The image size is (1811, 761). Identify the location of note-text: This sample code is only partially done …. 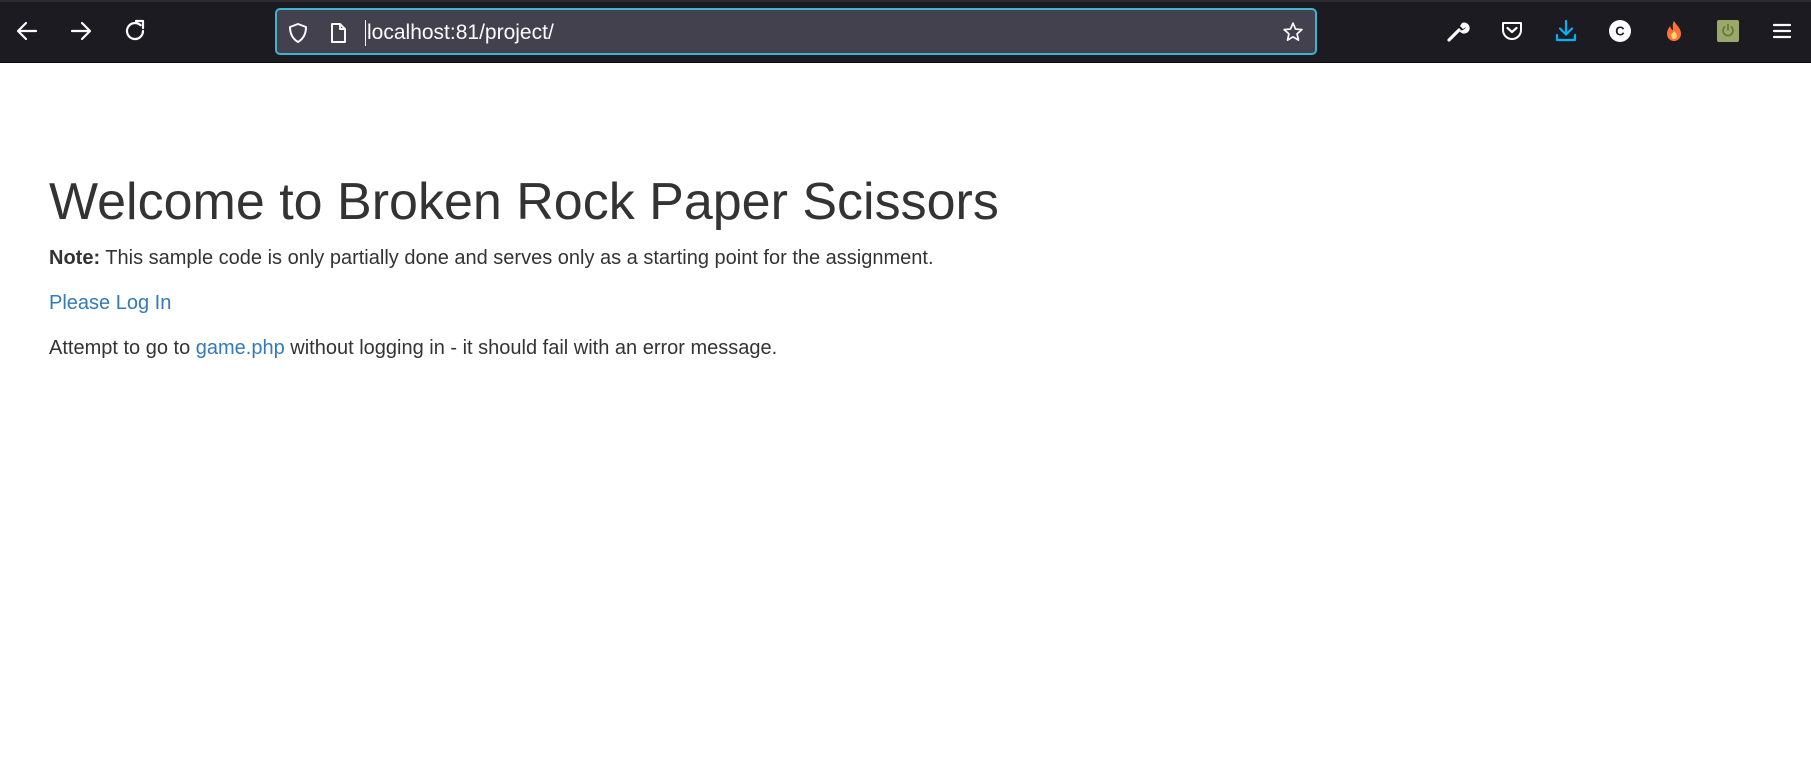
(517, 258).